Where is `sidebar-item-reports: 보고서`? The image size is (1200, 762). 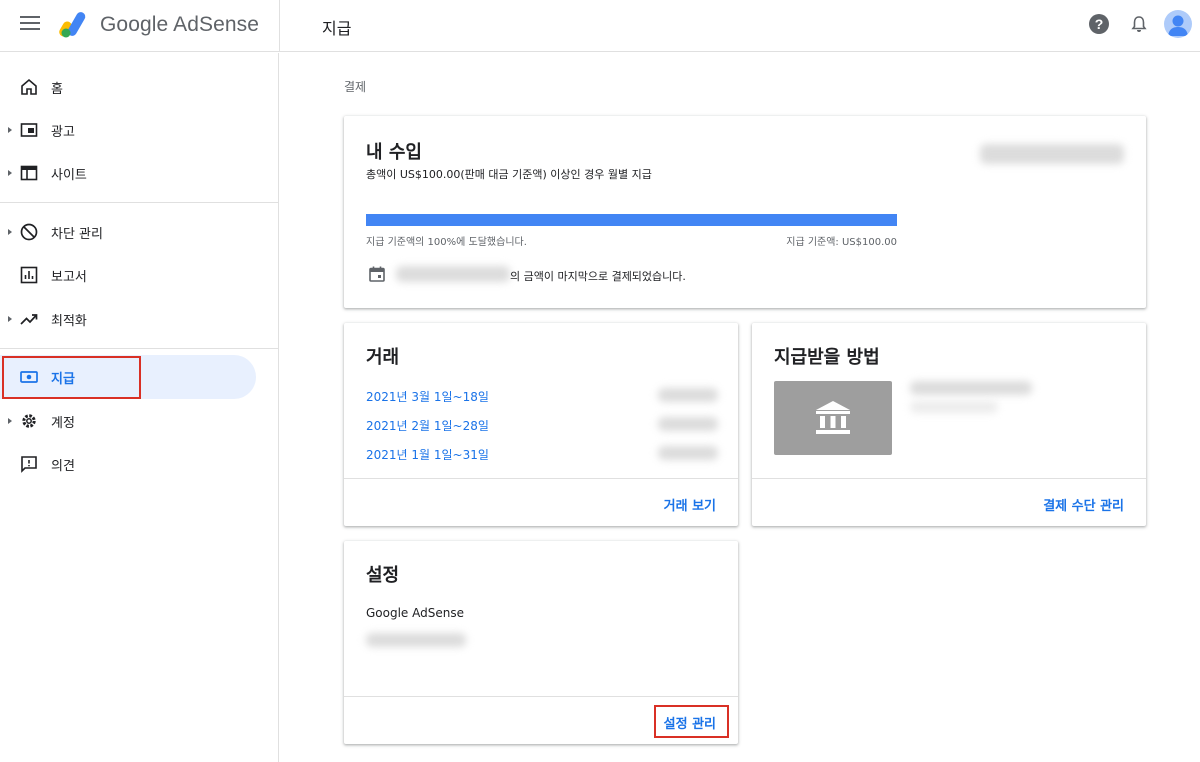
sidebar-item-reports: 보고서 is located at coordinates (128, 275).